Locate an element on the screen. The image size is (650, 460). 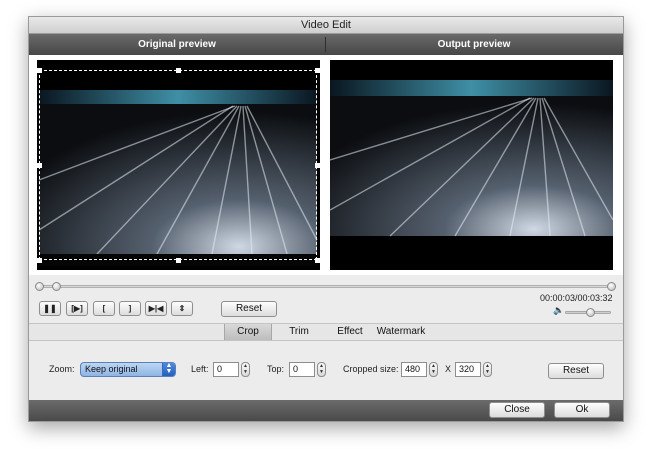
crop-handle-top-right is located at coordinates (317, 70).